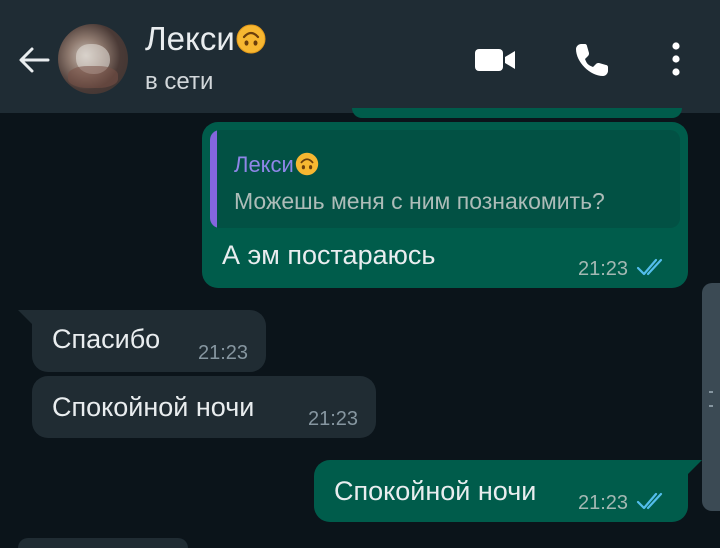  I want to click on contact-name: Лекси, so click(205, 39).